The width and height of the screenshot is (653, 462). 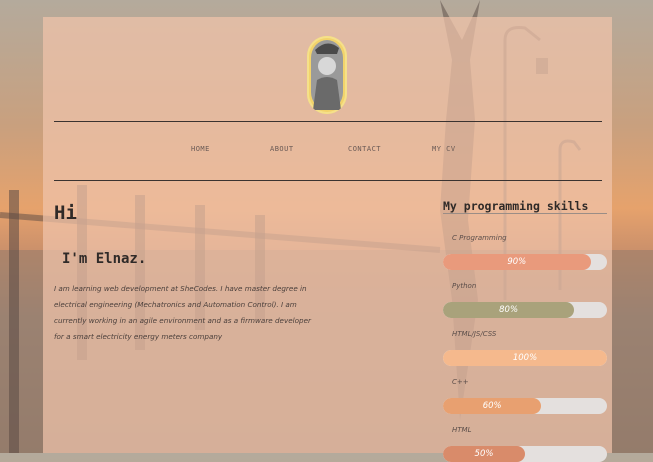 I want to click on nav-link-home: HOME, so click(x=200, y=149).